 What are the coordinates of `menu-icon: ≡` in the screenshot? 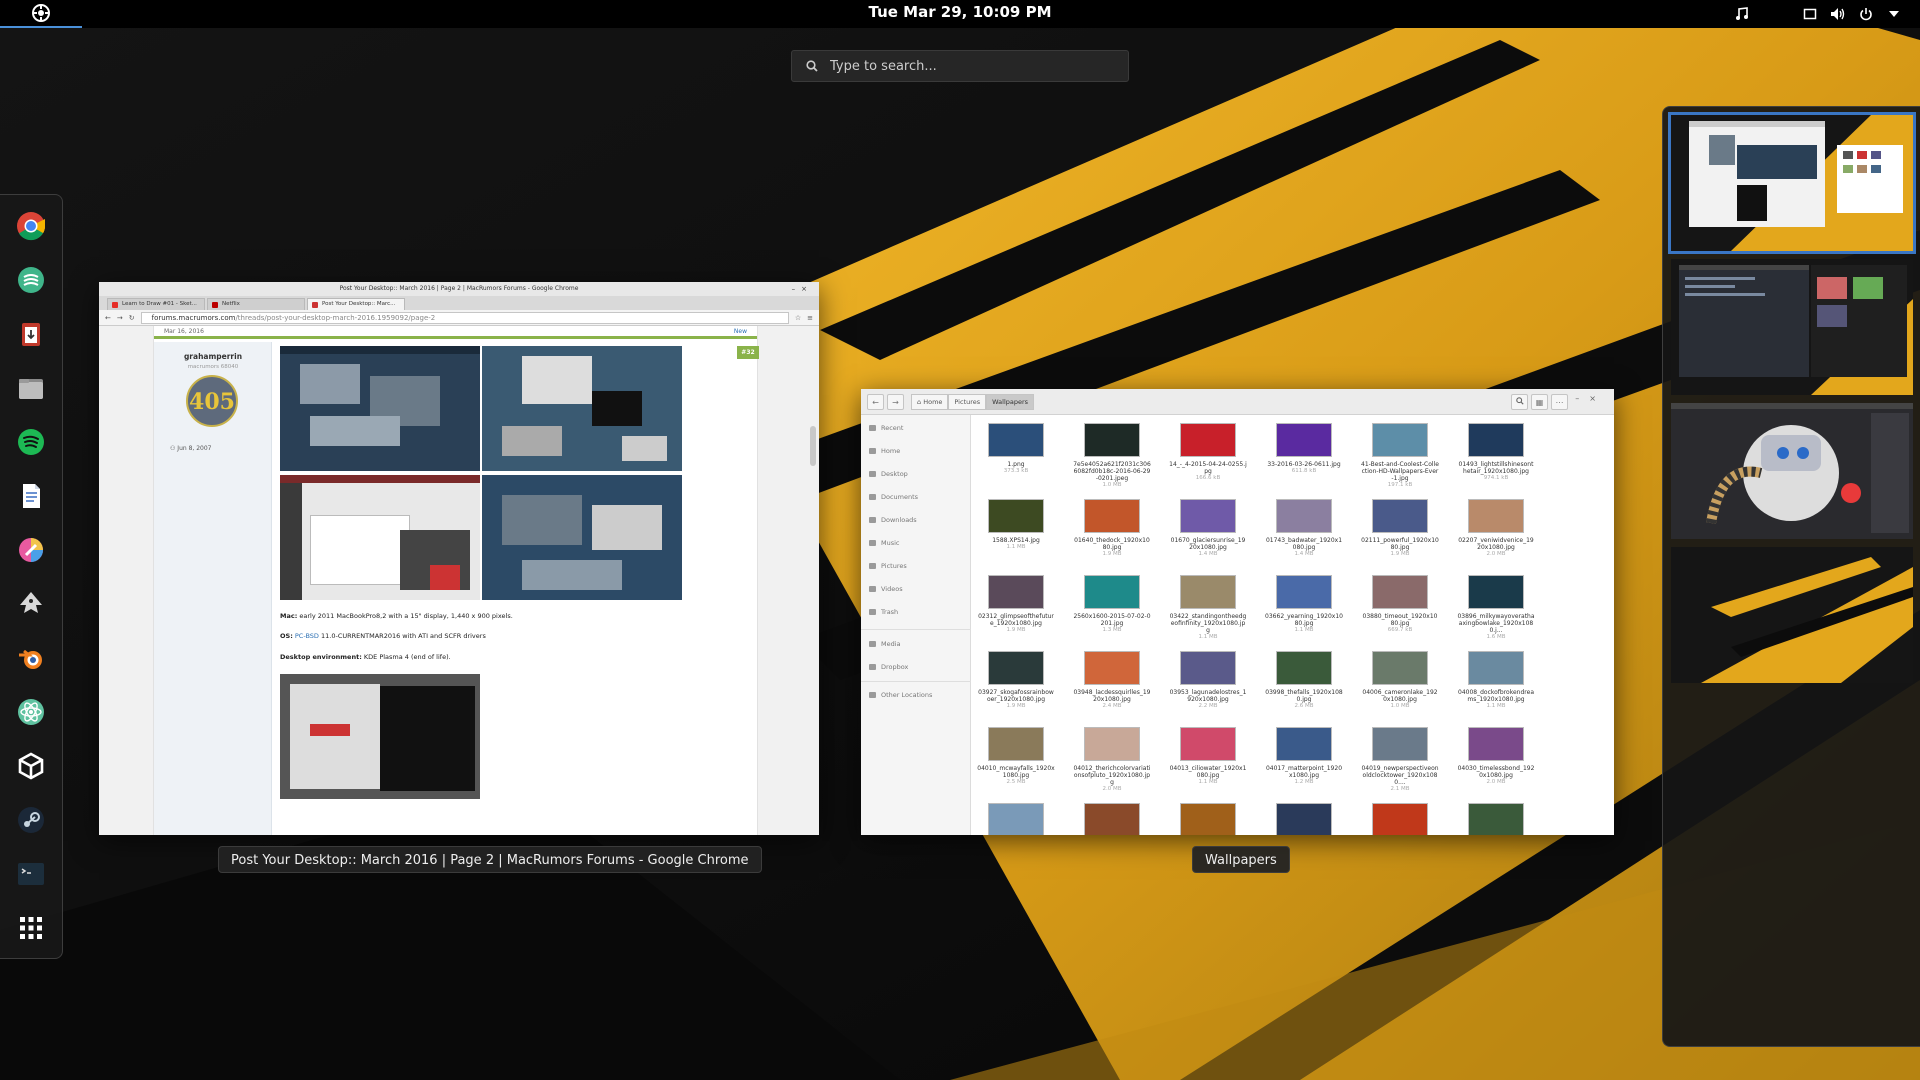 It's located at (810, 318).